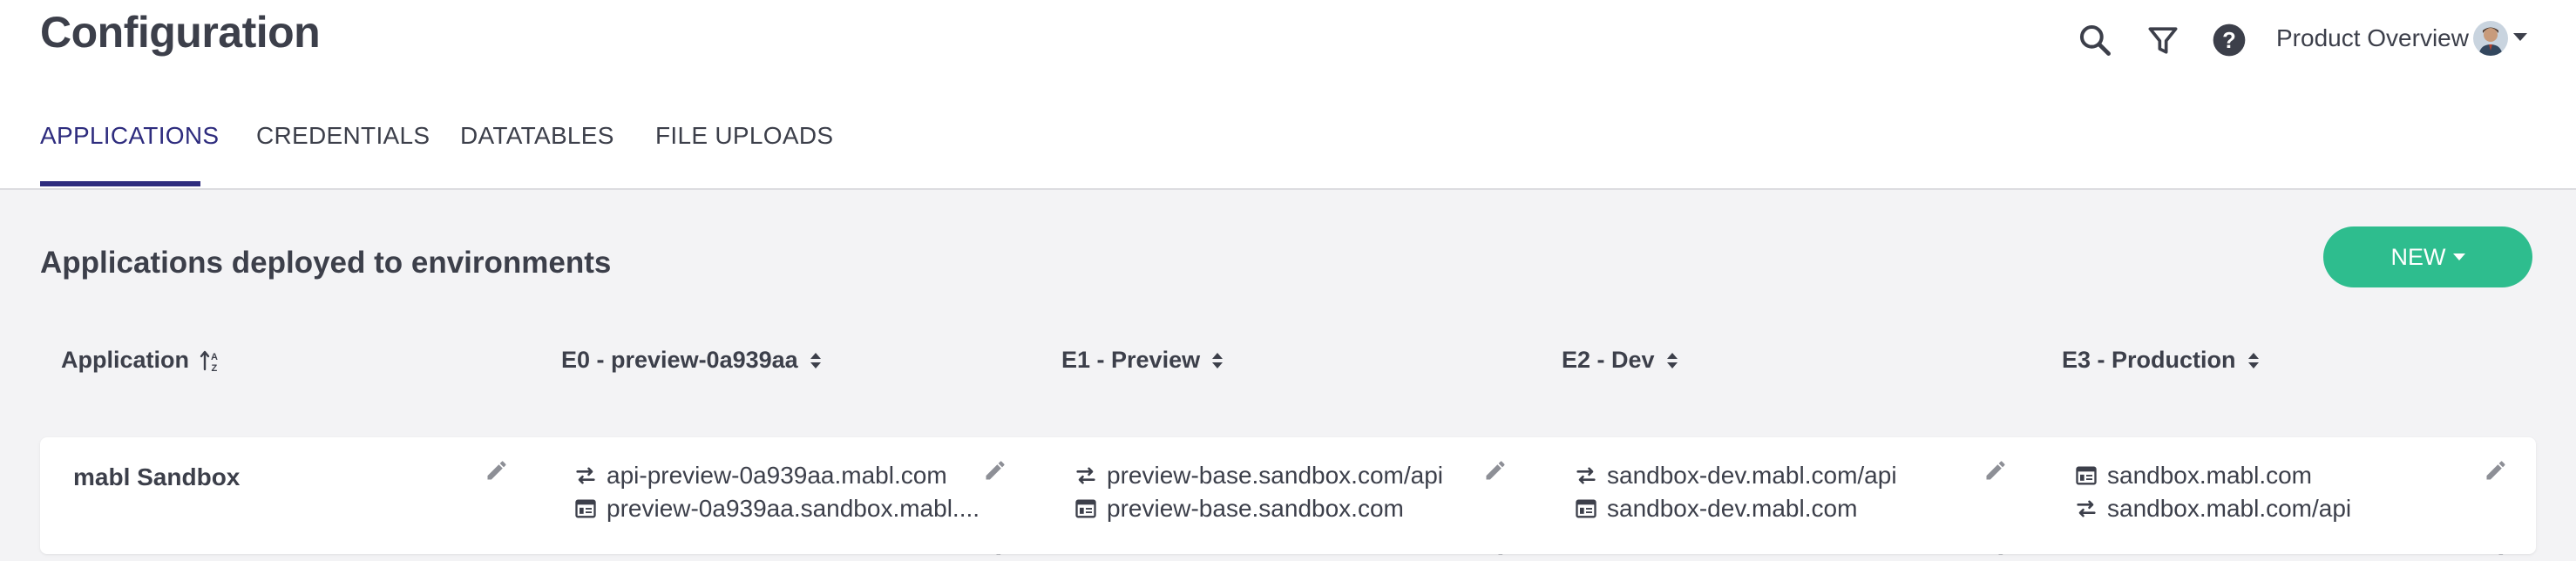 The height and width of the screenshot is (561, 2576). I want to click on svg-text: A, so click(215, 357).